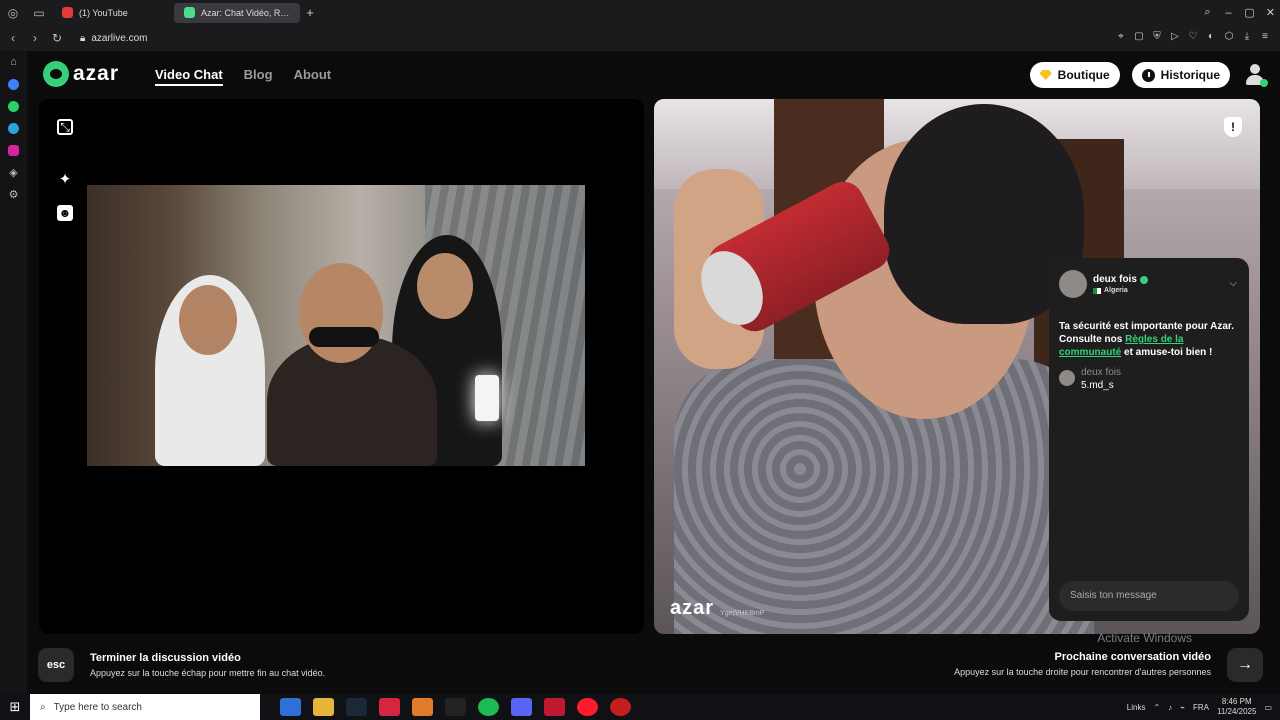 Image resolution: width=1280 pixels, height=720 pixels. Describe the element at coordinates (13, 172) in the screenshot. I see `sidebar-player-icon: ◈` at that location.